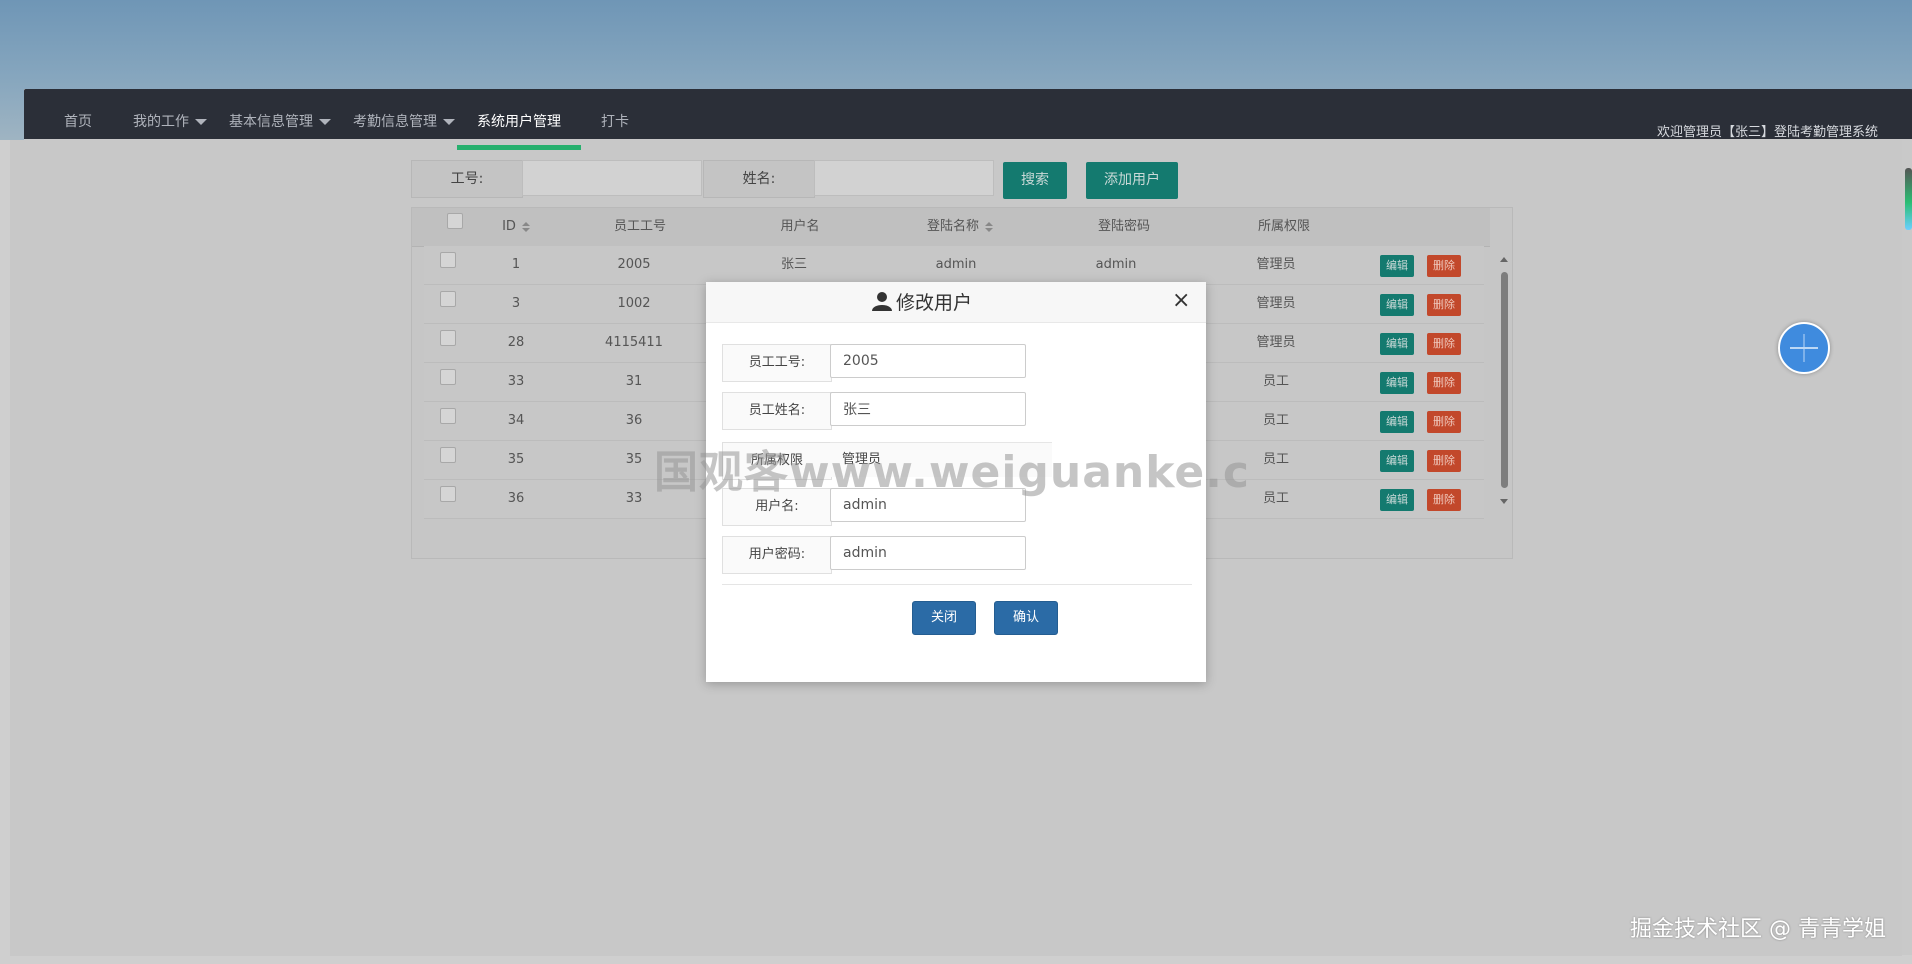  I want to click on cell-id: 34, so click(516, 420).